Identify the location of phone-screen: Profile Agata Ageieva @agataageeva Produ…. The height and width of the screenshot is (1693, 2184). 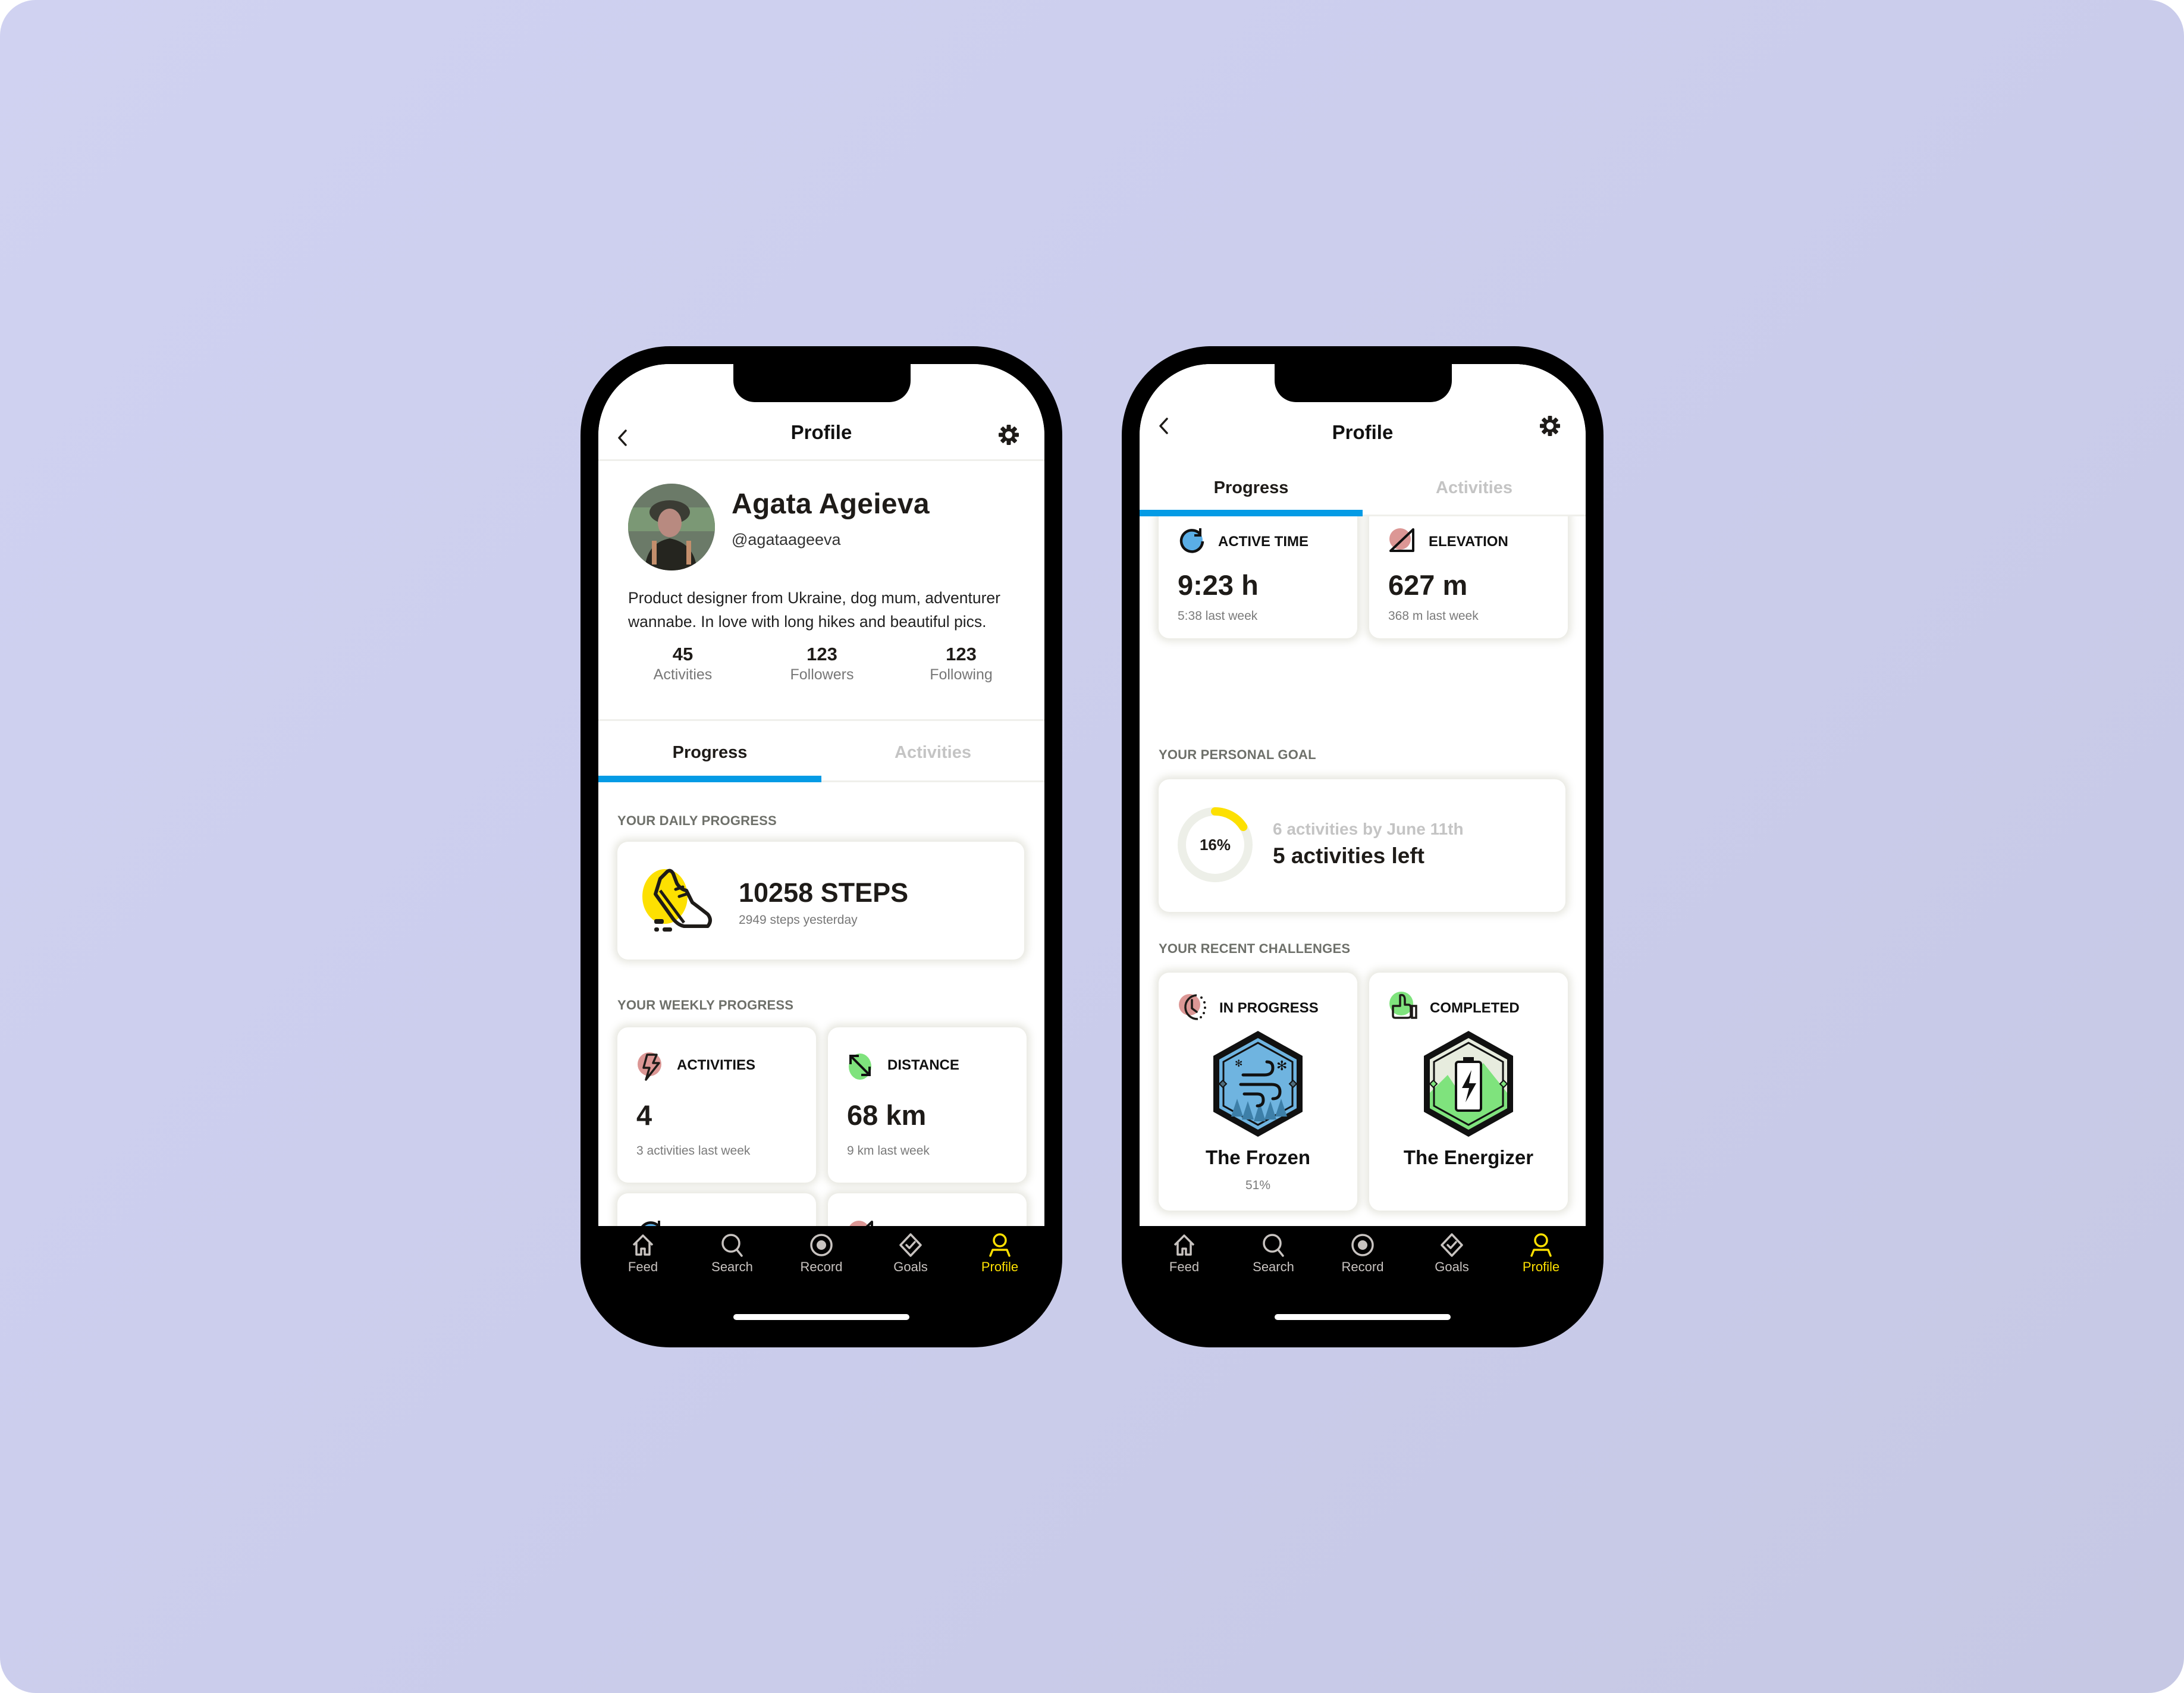
(821, 795).